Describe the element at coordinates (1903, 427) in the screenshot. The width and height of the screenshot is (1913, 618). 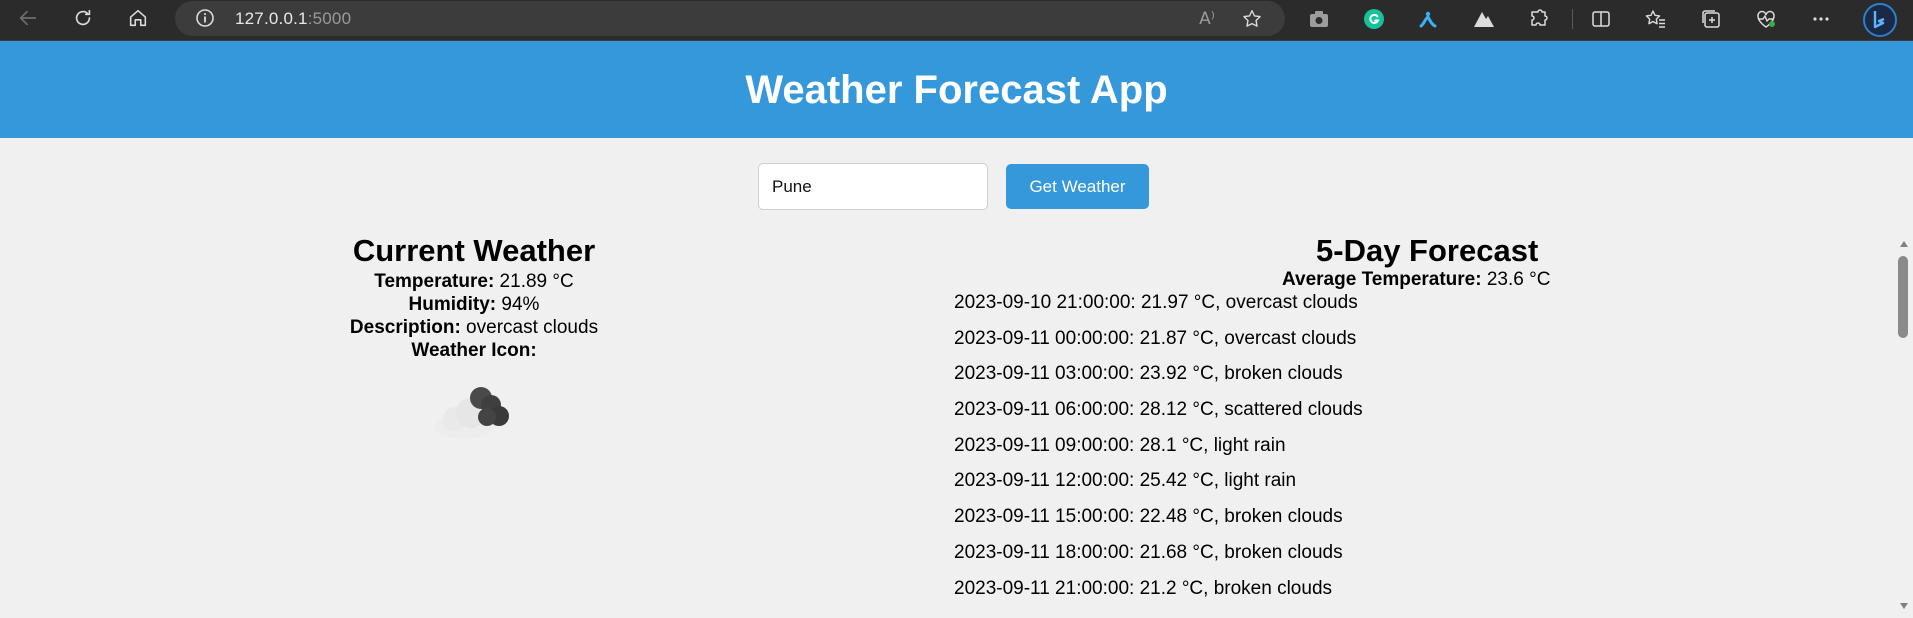
I see `page-scrollbar` at that location.